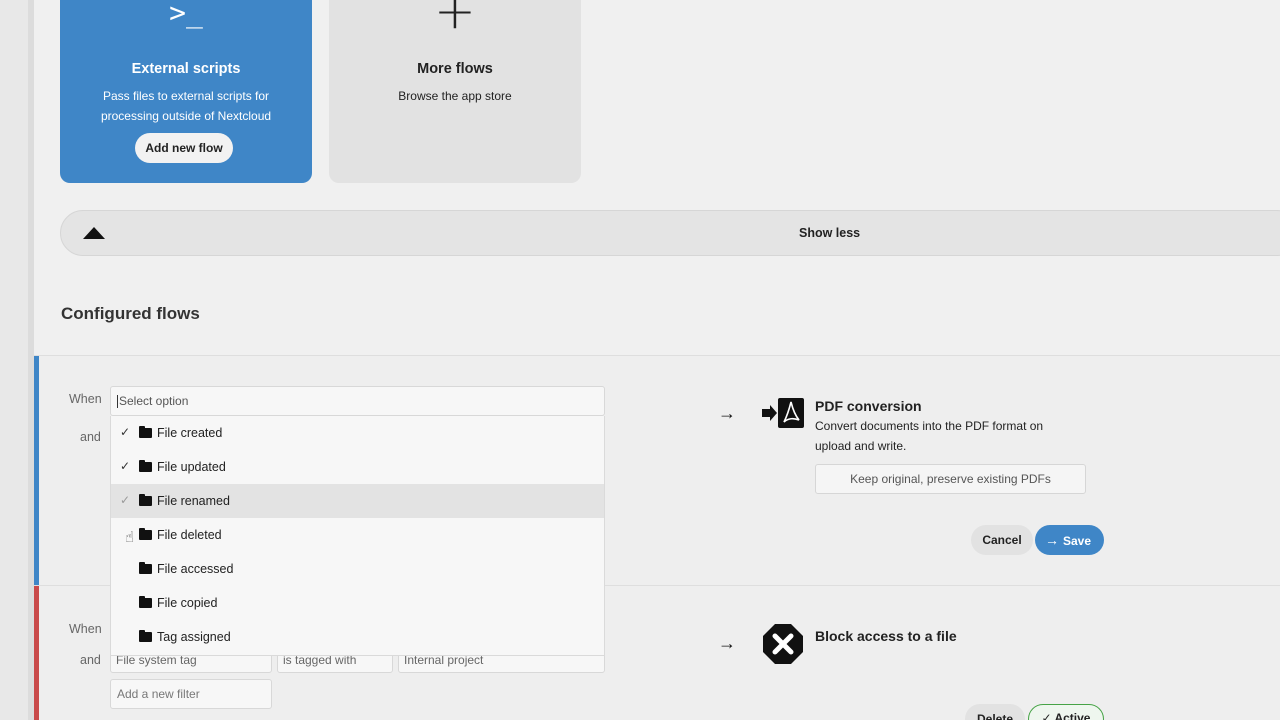  What do you see at coordinates (189, 535) in the screenshot?
I see `option-label: File deleted` at bounding box center [189, 535].